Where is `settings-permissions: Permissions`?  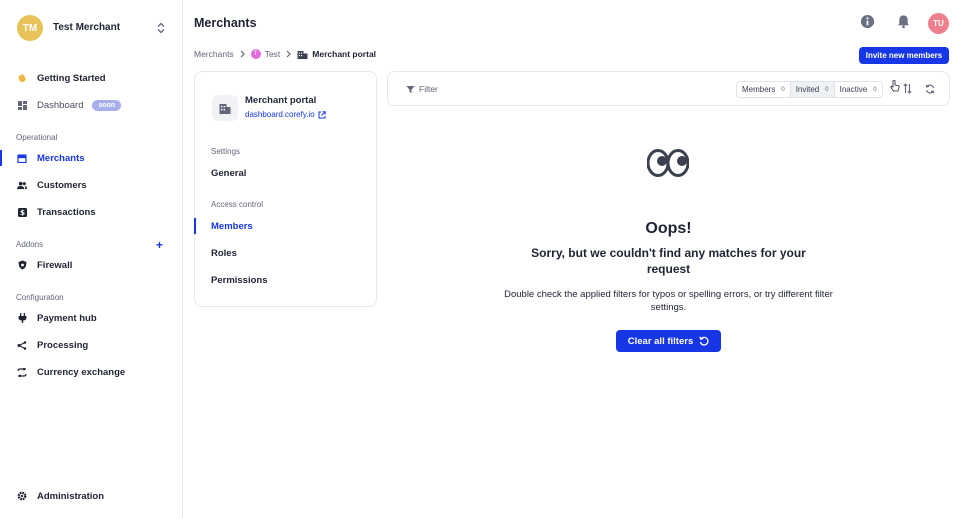
settings-permissions: Permissions is located at coordinates (239, 280).